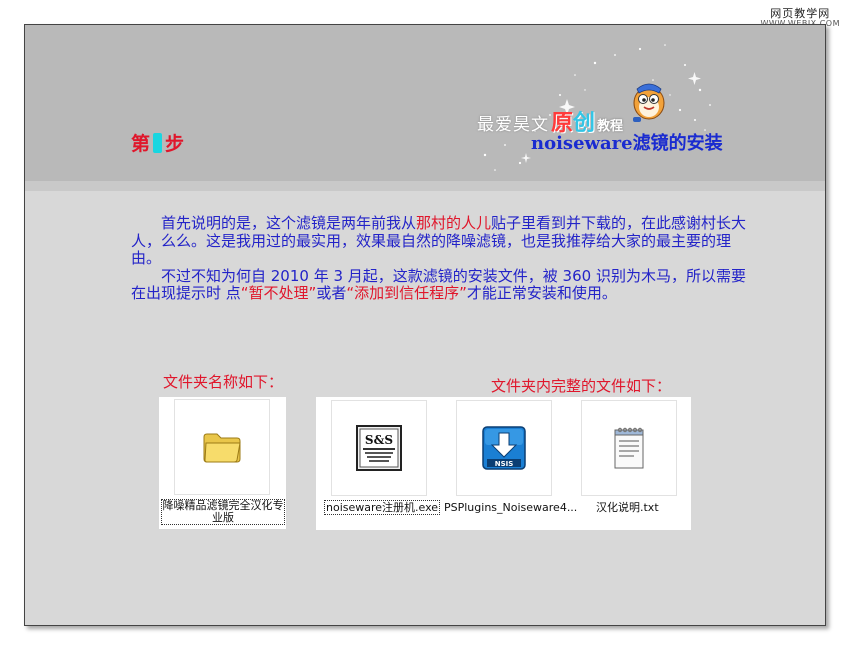  Describe the element at coordinates (541, 293) in the screenshot. I see `p2-text-after: 才能正常安装和使用。` at that location.